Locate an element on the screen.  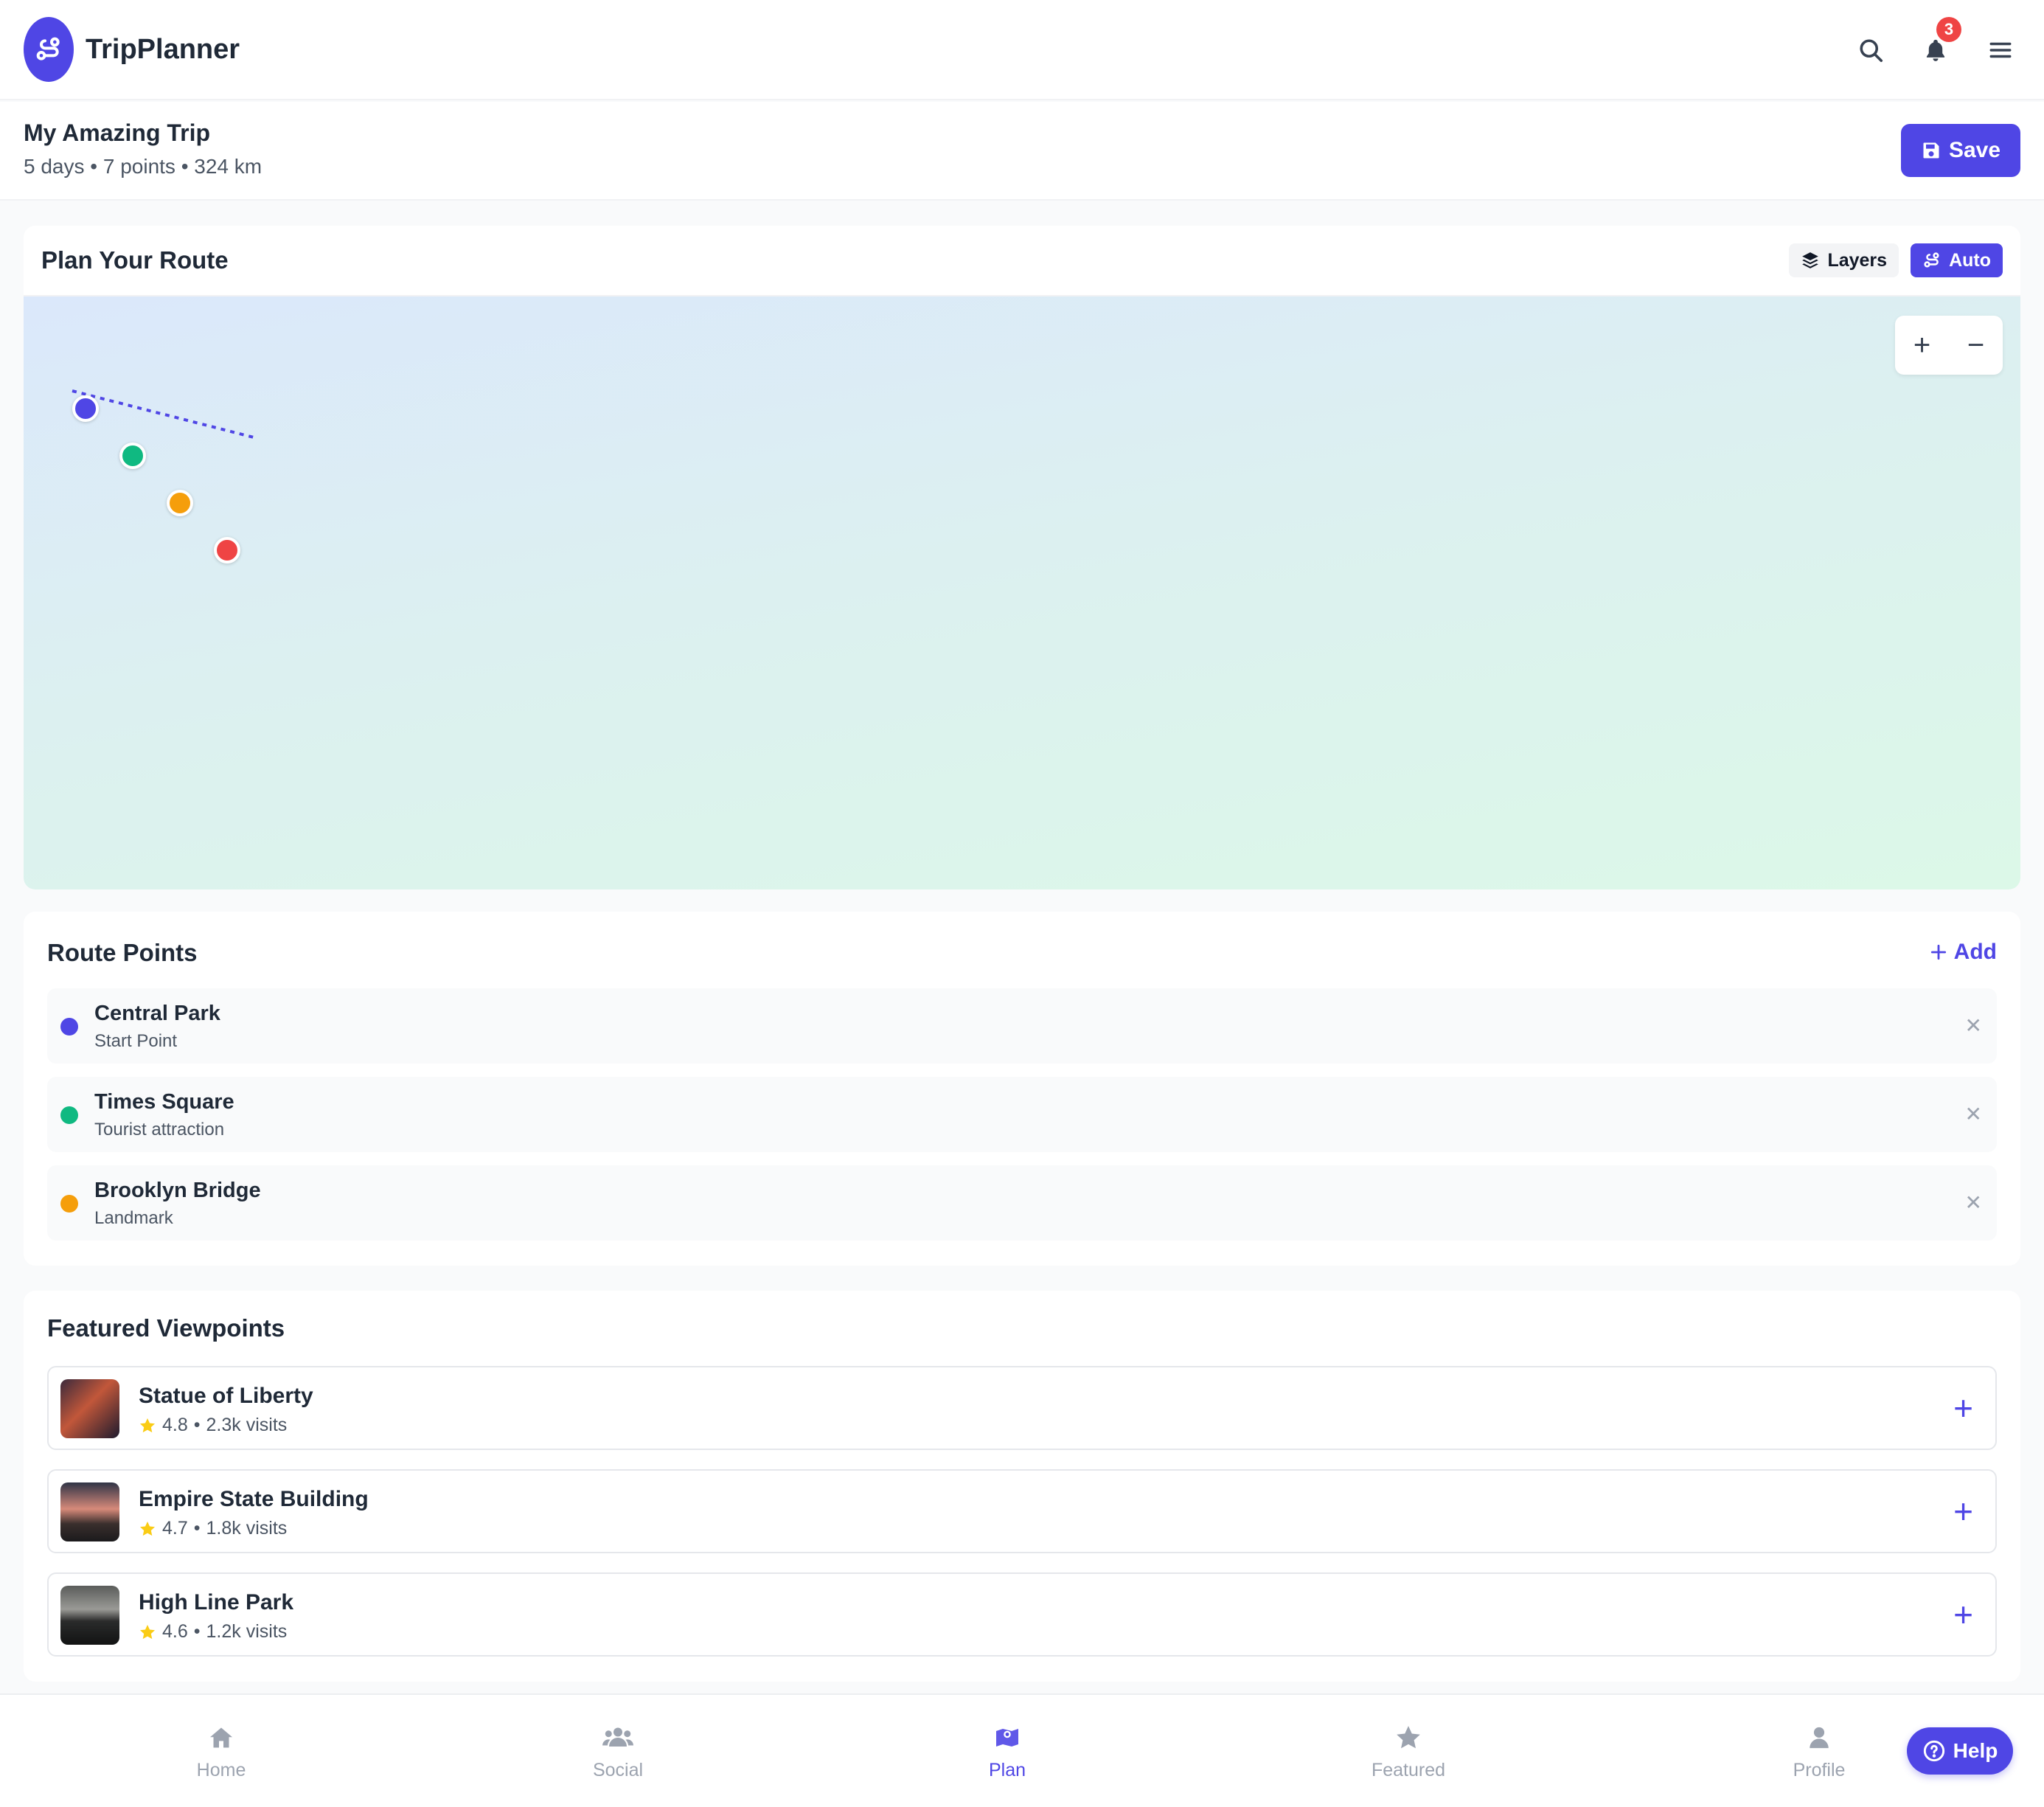
route-point-type: Start Point is located at coordinates (136, 1041).